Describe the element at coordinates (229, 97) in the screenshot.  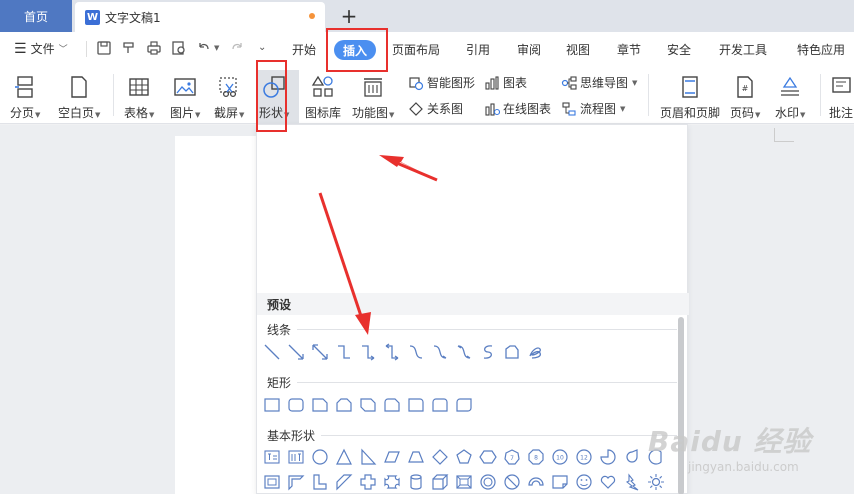
I see `screenshot-button: 截屏▼` at that location.